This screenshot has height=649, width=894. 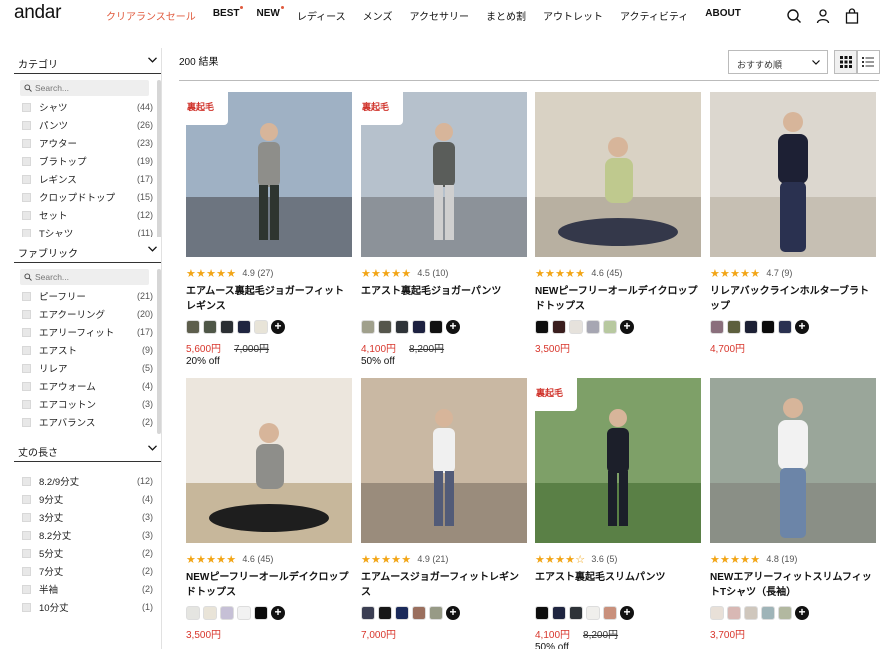 What do you see at coordinates (444, 299) in the screenshot?
I see `product-name: エアスト裏起毛ジョガーパンツ` at bounding box center [444, 299].